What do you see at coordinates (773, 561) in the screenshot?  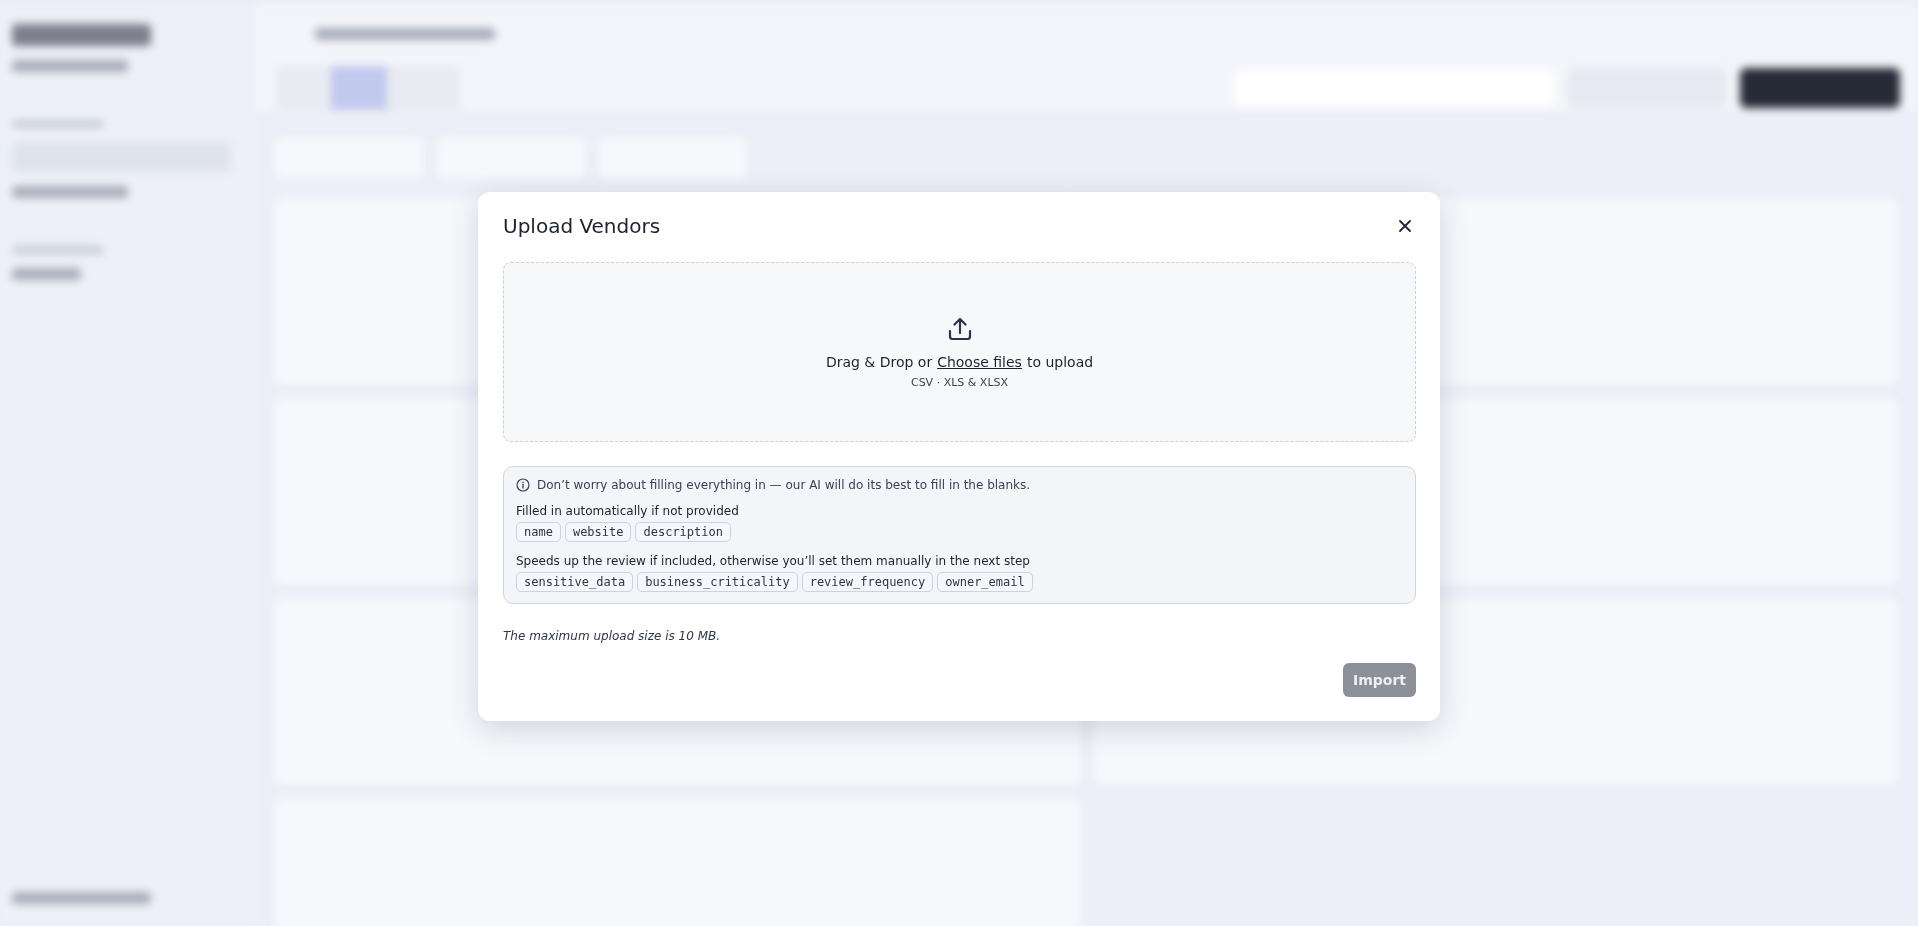 I see `field-group-heading: Speeds up the review if included, otherwise you’ll set them manually in the next step` at bounding box center [773, 561].